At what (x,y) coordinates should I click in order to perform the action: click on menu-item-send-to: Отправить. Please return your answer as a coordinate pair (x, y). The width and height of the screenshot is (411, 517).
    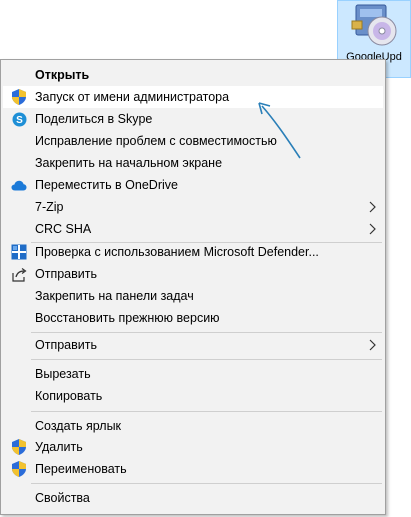
    Looking at the image, I should click on (193, 345).